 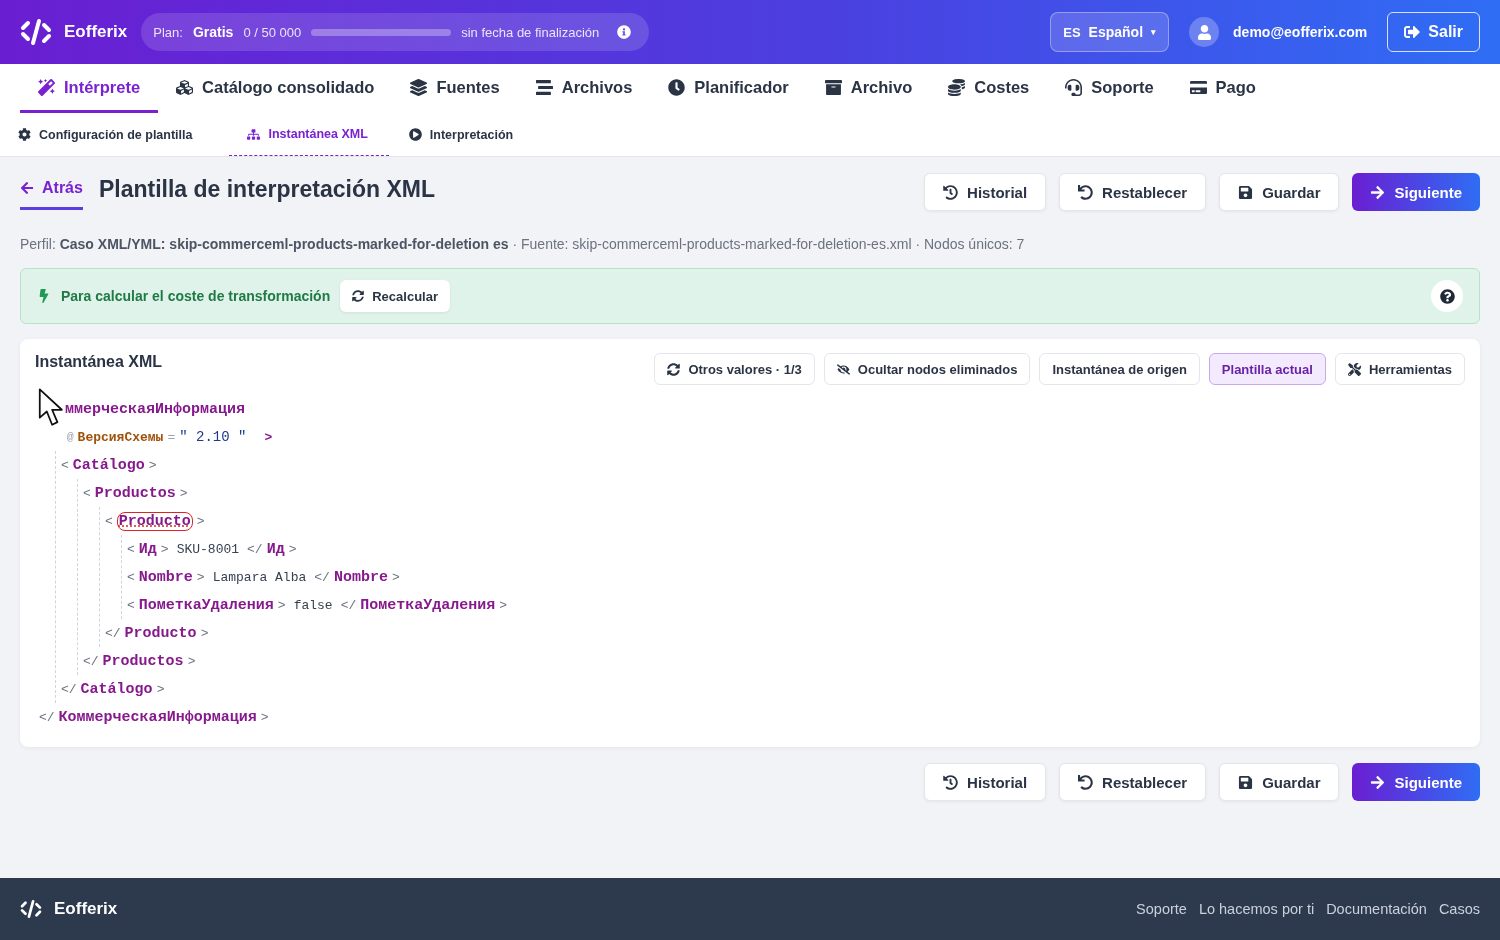 What do you see at coordinates (358, 296) in the screenshot?
I see `refresh-icon` at bounding box center [358, 296].